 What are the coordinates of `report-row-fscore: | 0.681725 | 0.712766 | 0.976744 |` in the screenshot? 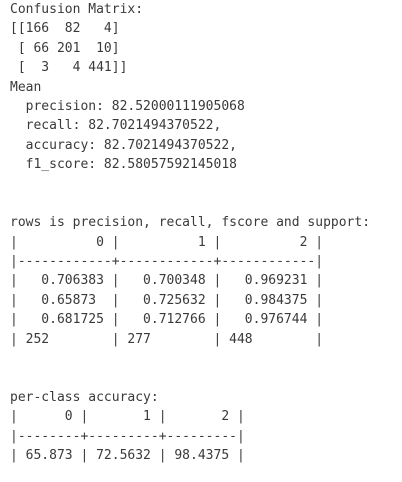 It's located at (167, 320).